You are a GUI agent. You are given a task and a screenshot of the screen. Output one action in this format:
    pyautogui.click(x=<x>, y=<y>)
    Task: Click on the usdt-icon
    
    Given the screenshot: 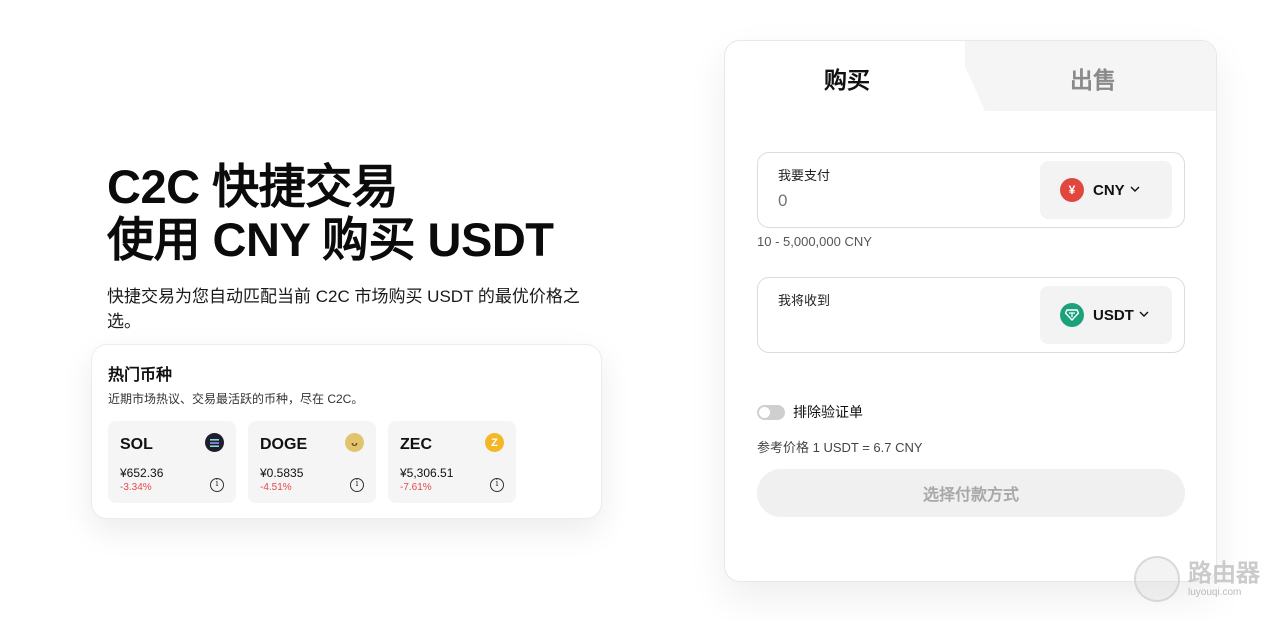 What is the action you would take?
    pyautogui.click(x=1072, y=315)
    